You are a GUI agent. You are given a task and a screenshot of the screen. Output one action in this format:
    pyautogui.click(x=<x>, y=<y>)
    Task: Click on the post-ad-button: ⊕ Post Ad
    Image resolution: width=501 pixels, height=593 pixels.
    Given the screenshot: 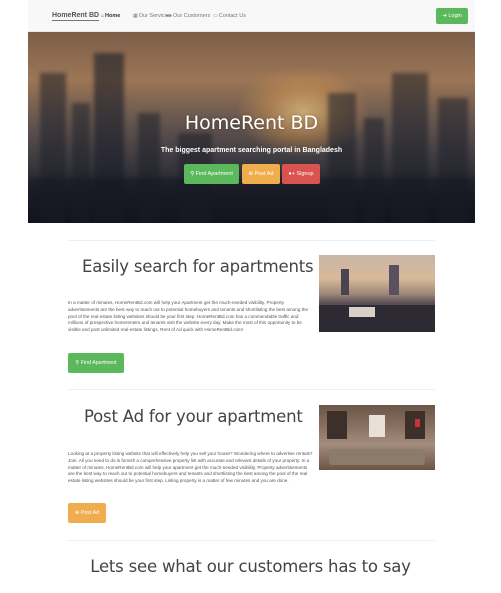 What is the action you would take?
    pyautogui.click(x=87, y=513)
    